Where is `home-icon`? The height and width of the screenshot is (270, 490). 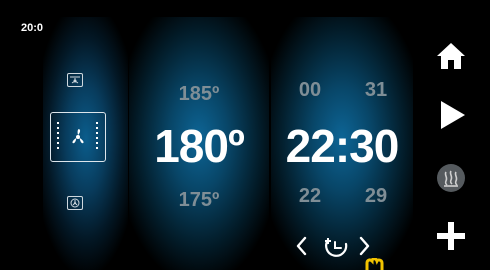
home-icon is located at coordinates (451, 56).